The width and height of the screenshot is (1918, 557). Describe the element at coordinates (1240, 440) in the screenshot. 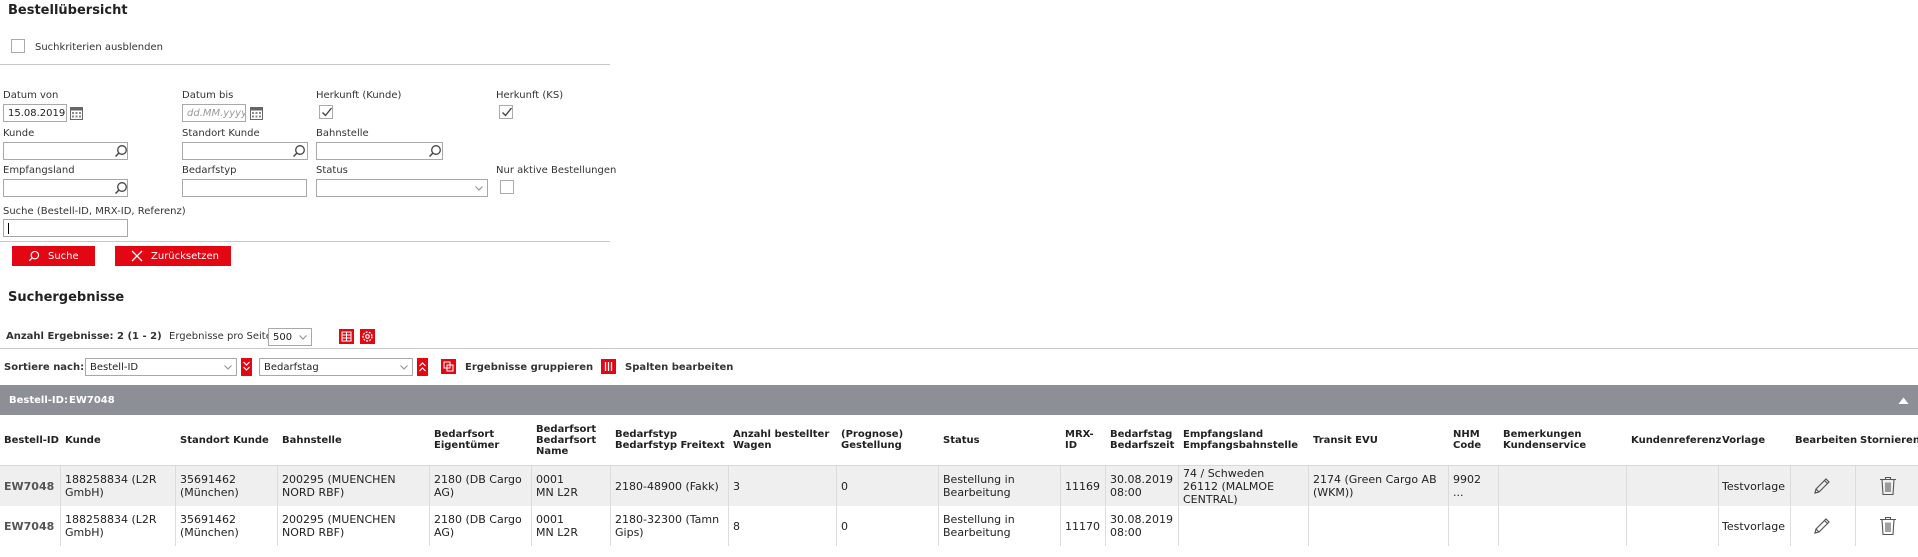

I see `column-header: Empfangsland Empfangsbahnstelle` at that location.